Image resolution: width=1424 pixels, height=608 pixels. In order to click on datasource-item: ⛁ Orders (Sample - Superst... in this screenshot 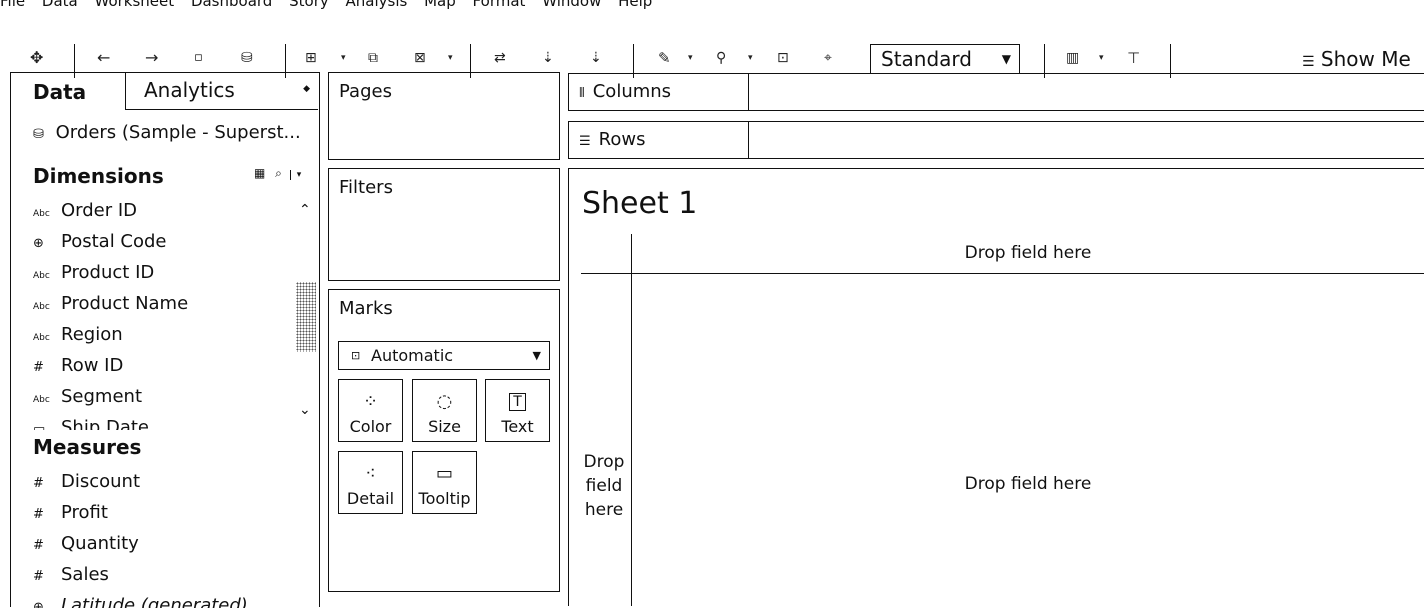, I will do `click(167, 132)`.